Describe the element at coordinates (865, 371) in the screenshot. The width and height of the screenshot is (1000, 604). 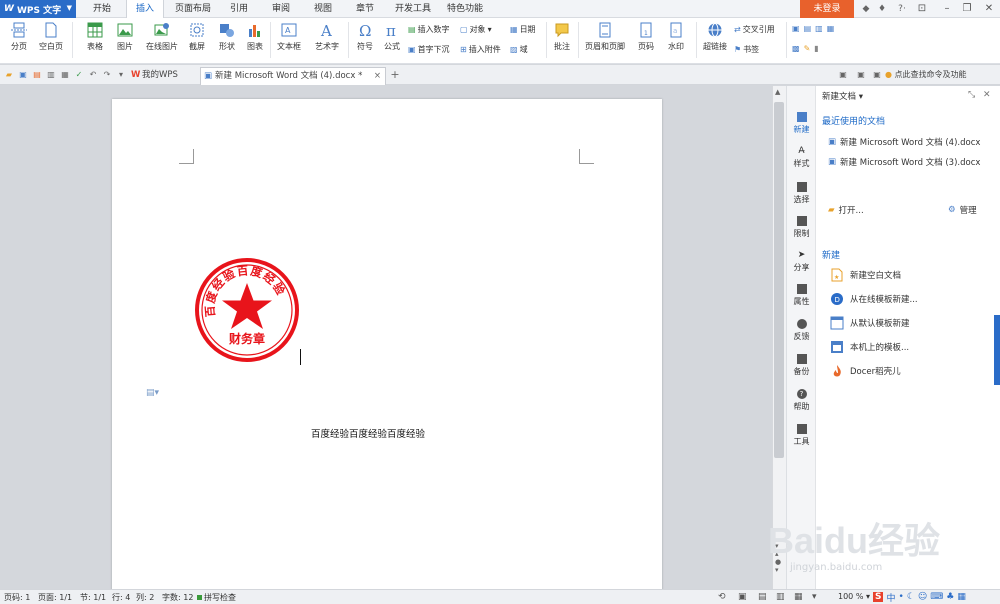
I see `docer-store: Docer稻壳儿` at that location.